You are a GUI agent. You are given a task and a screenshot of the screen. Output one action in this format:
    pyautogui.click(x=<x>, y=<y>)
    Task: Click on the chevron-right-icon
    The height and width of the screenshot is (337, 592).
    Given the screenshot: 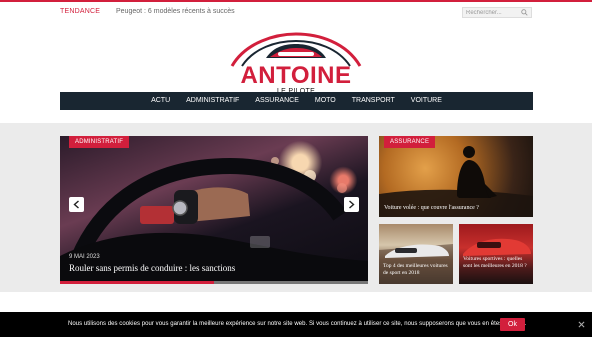 What is the action you would take?
    pyautogui.click(x=352, y=204)
    